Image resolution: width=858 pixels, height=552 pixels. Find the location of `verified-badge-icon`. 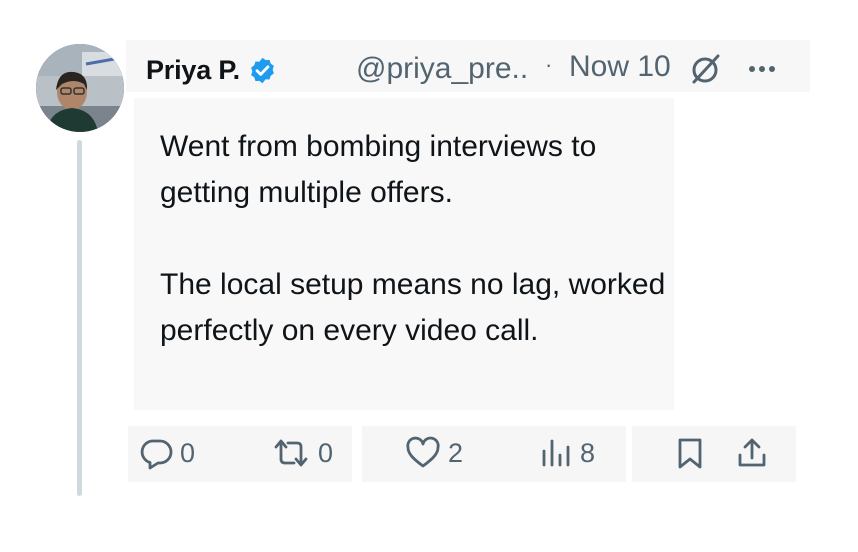

verified-badge-icon is located at coordinates (262, 70).